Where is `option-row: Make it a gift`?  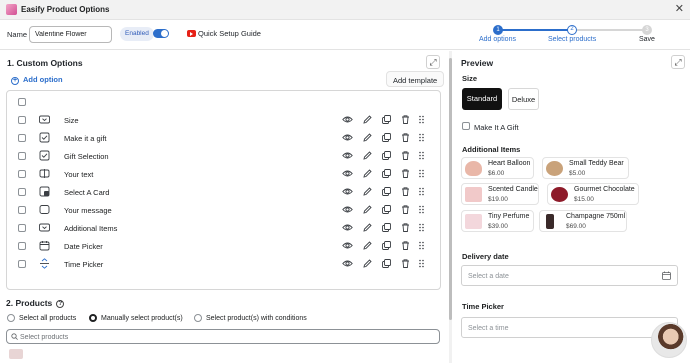 option-row: Make it a gift is located at coordinates (224, 138).